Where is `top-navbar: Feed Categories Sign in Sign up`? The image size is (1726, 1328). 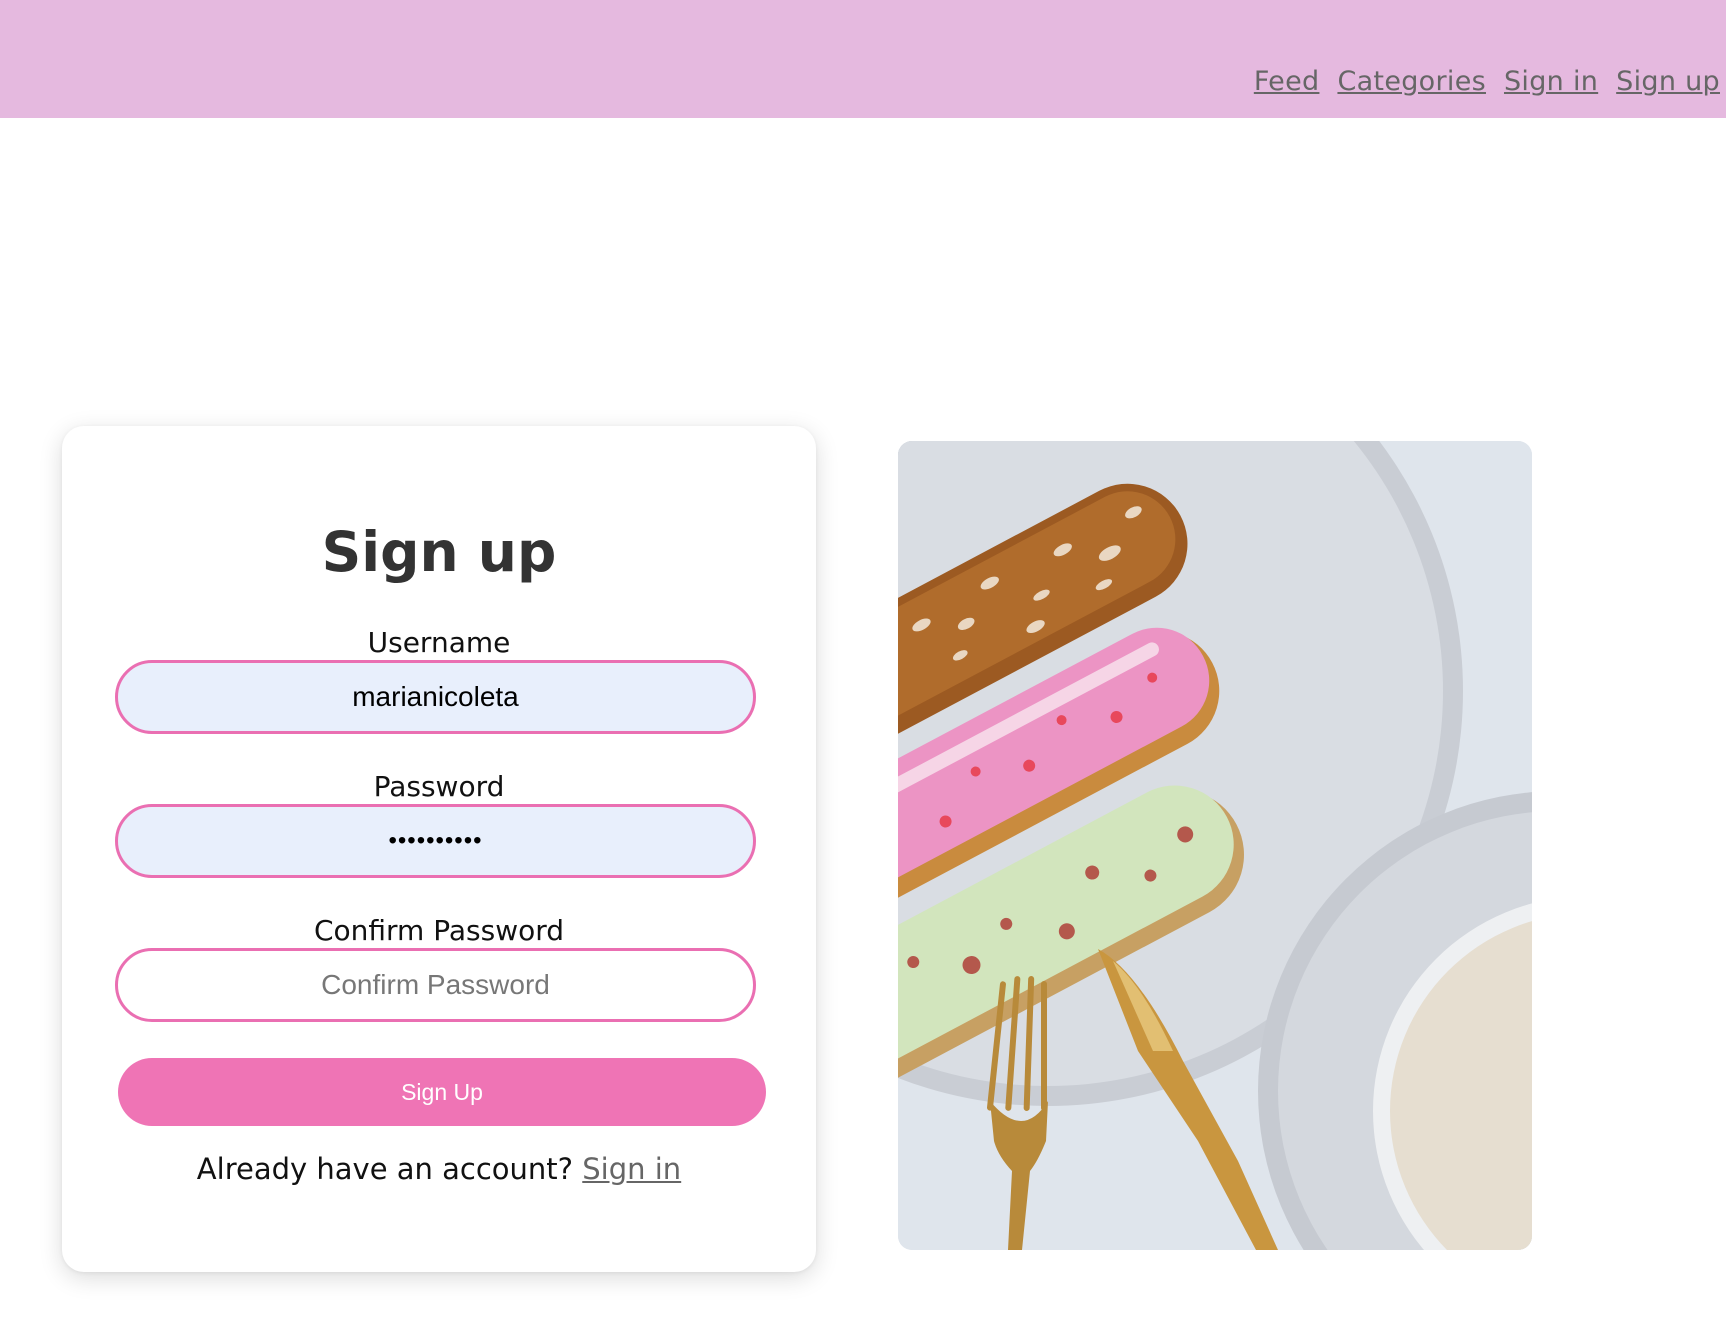
top-navbar: Feed Categories Sign in Sign up is located at coordinates (863, 59).